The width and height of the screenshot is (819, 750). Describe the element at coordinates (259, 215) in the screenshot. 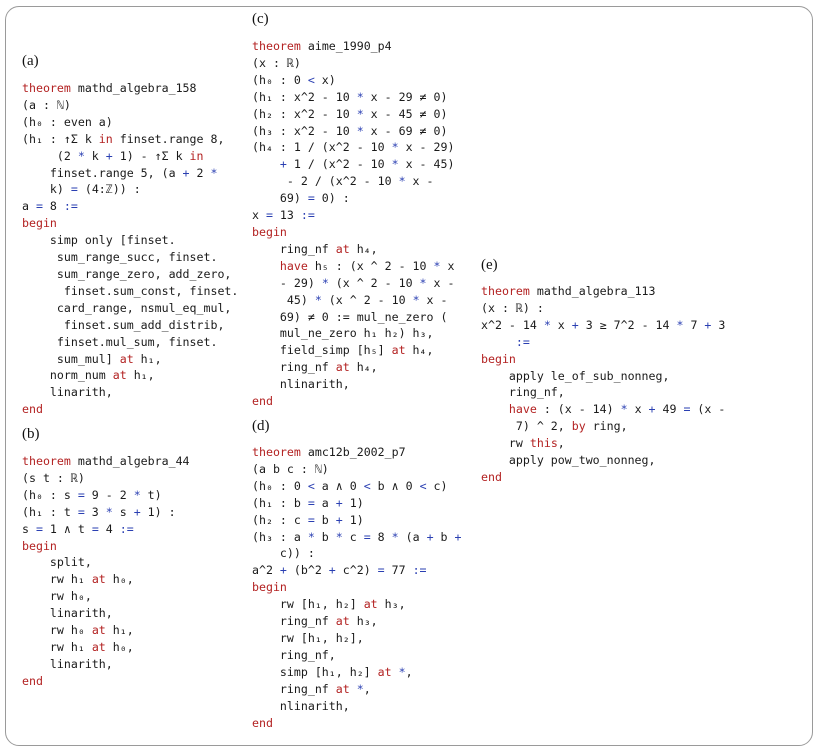

I see `code-token: x` at that location.